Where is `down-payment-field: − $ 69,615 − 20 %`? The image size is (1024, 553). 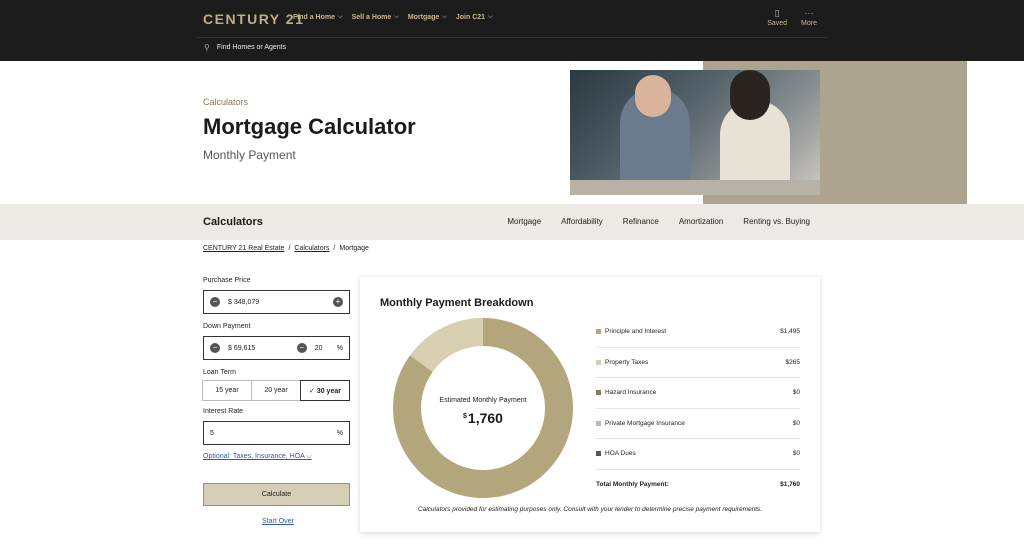 down-payment-field: − $ 69,615 − 20 % is located at coordinates (276, 348).